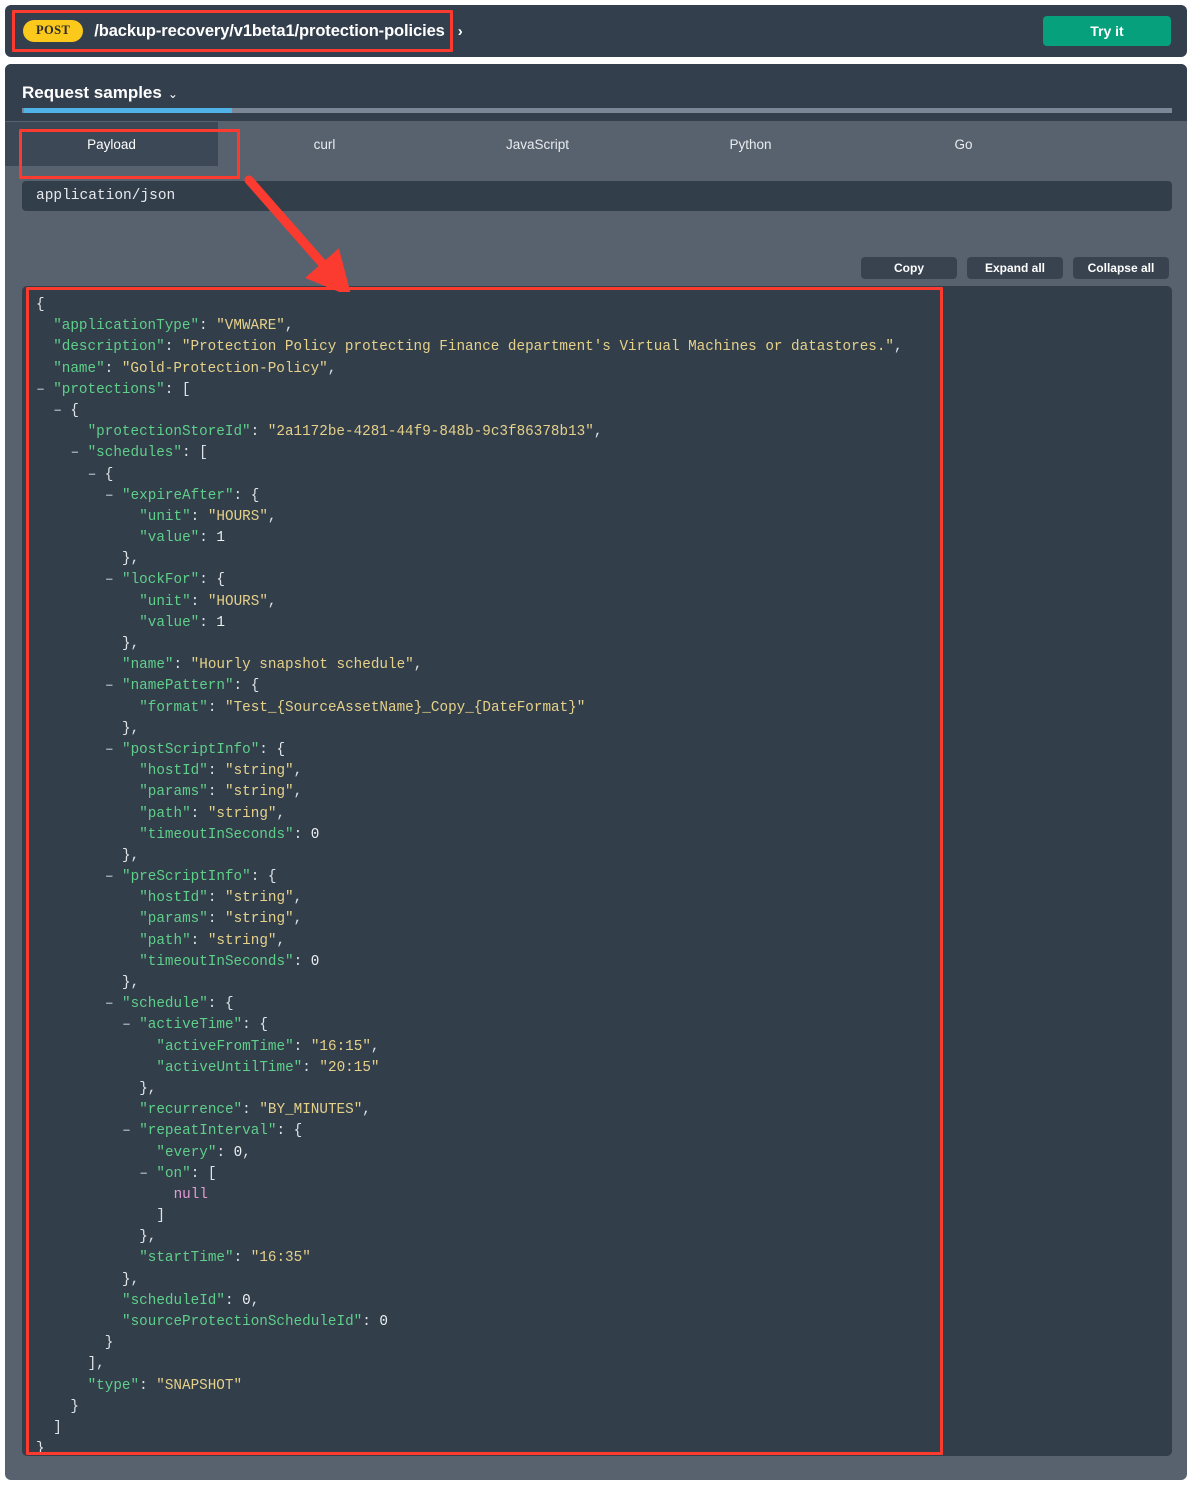 Image resolution: width=1192 pixels, height=1486 pixels. Describe the element at coordinates (109, 389) in the screenshot. I see `code-token-k: "protections"` at that location.